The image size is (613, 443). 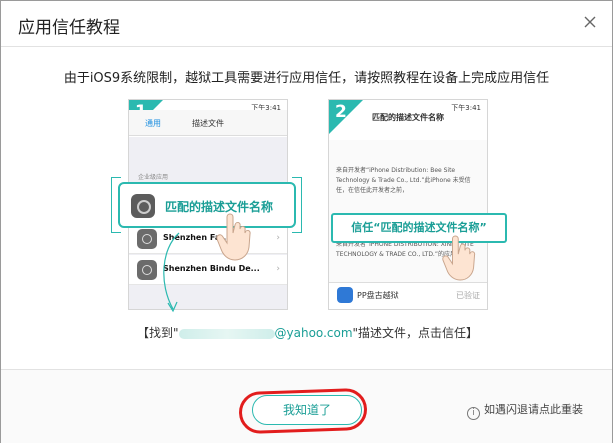 I want to click on dialog-title: 应用信任教程, so click(x=69, y=28).